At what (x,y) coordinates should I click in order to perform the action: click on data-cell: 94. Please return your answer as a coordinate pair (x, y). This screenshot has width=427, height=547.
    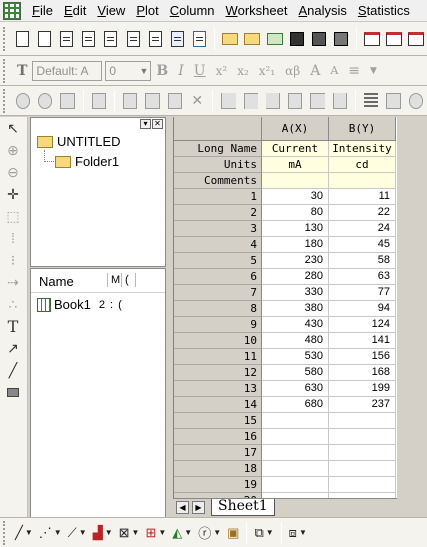
    Looking at the image, I should click on (362, 309).